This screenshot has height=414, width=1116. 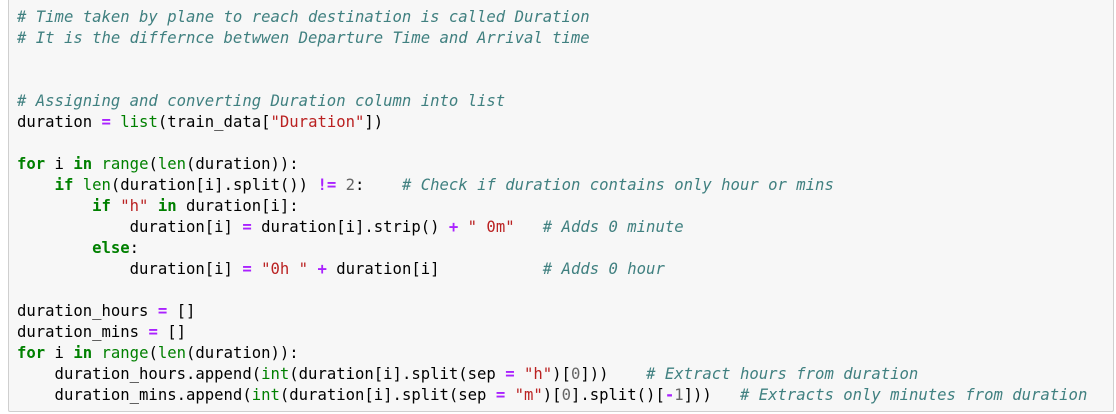 What do you see at coordinates (617, 395) in the screenshot?
I see `code-text: ].split()[` at bounding box center [617, 395].